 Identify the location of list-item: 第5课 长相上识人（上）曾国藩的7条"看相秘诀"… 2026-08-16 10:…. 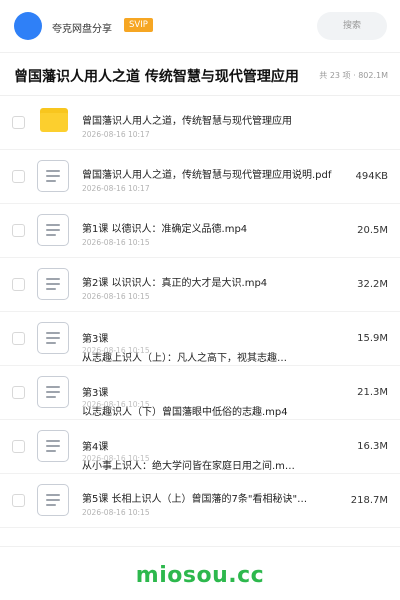
(200, 501).